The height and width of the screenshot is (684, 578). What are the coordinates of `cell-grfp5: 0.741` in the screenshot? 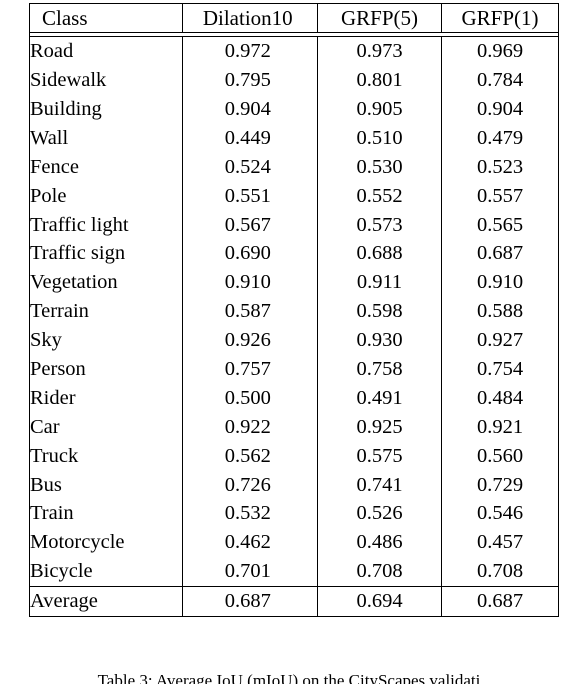 It's located at (379, 485).